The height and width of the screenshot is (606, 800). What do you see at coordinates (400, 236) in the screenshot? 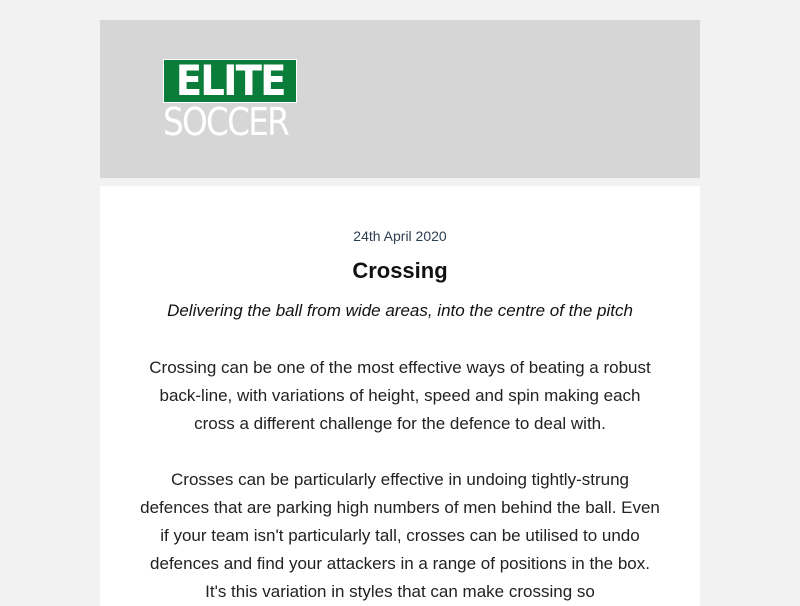
I see `article-date: 24th April 2020` at bounding box center [400, 236].